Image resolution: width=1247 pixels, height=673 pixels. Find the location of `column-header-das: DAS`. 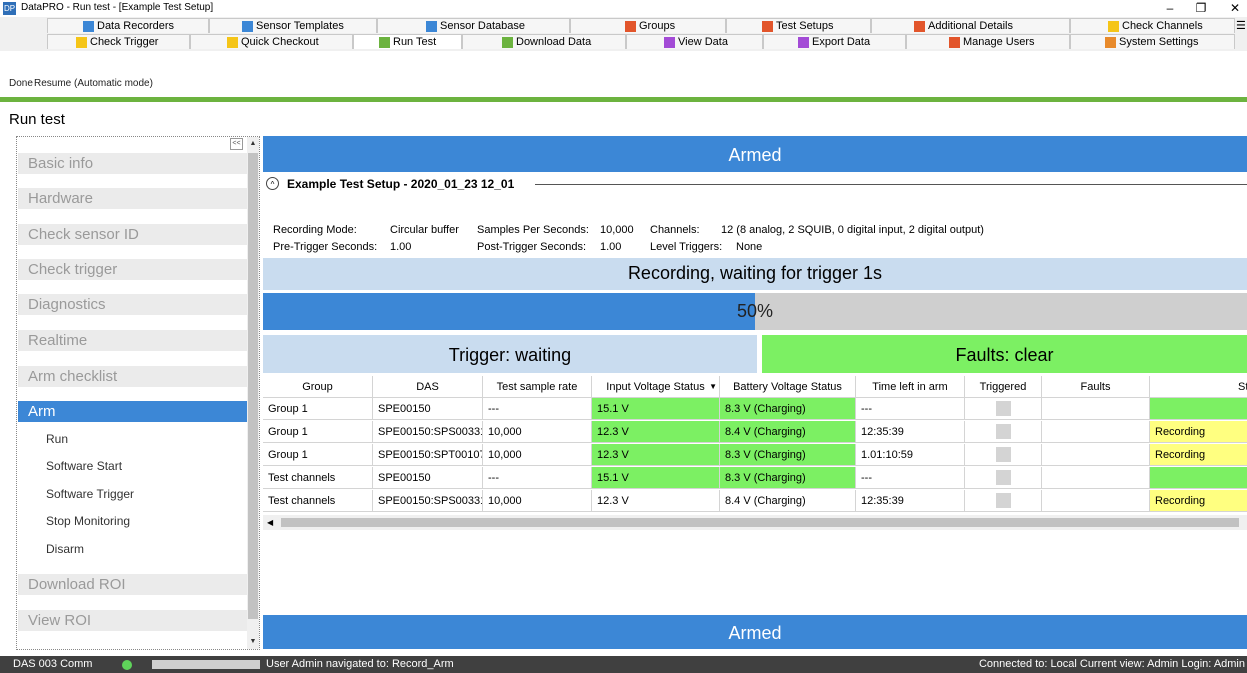

column-header-das: DAS is located at coordinates (428, 387).